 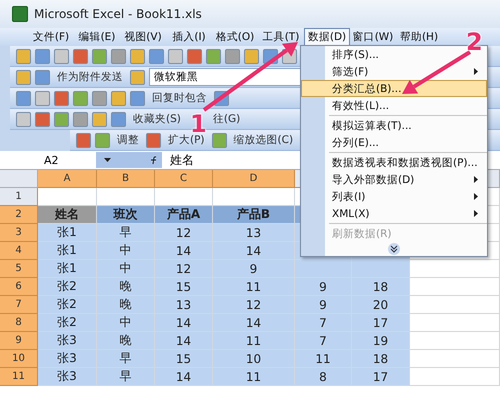 I want to click on row-header: 7, so click(x=19, y=305).